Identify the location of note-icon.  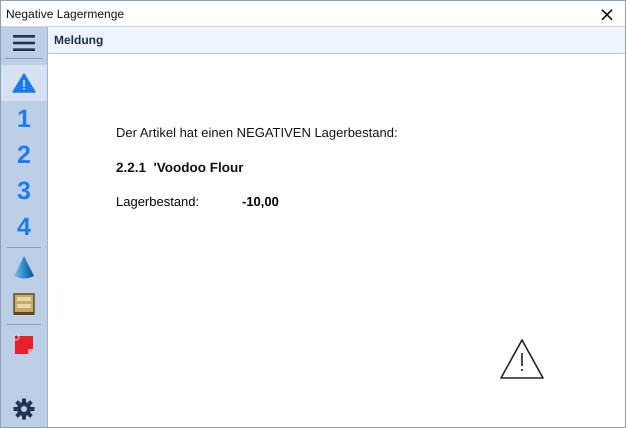
(24, 345).